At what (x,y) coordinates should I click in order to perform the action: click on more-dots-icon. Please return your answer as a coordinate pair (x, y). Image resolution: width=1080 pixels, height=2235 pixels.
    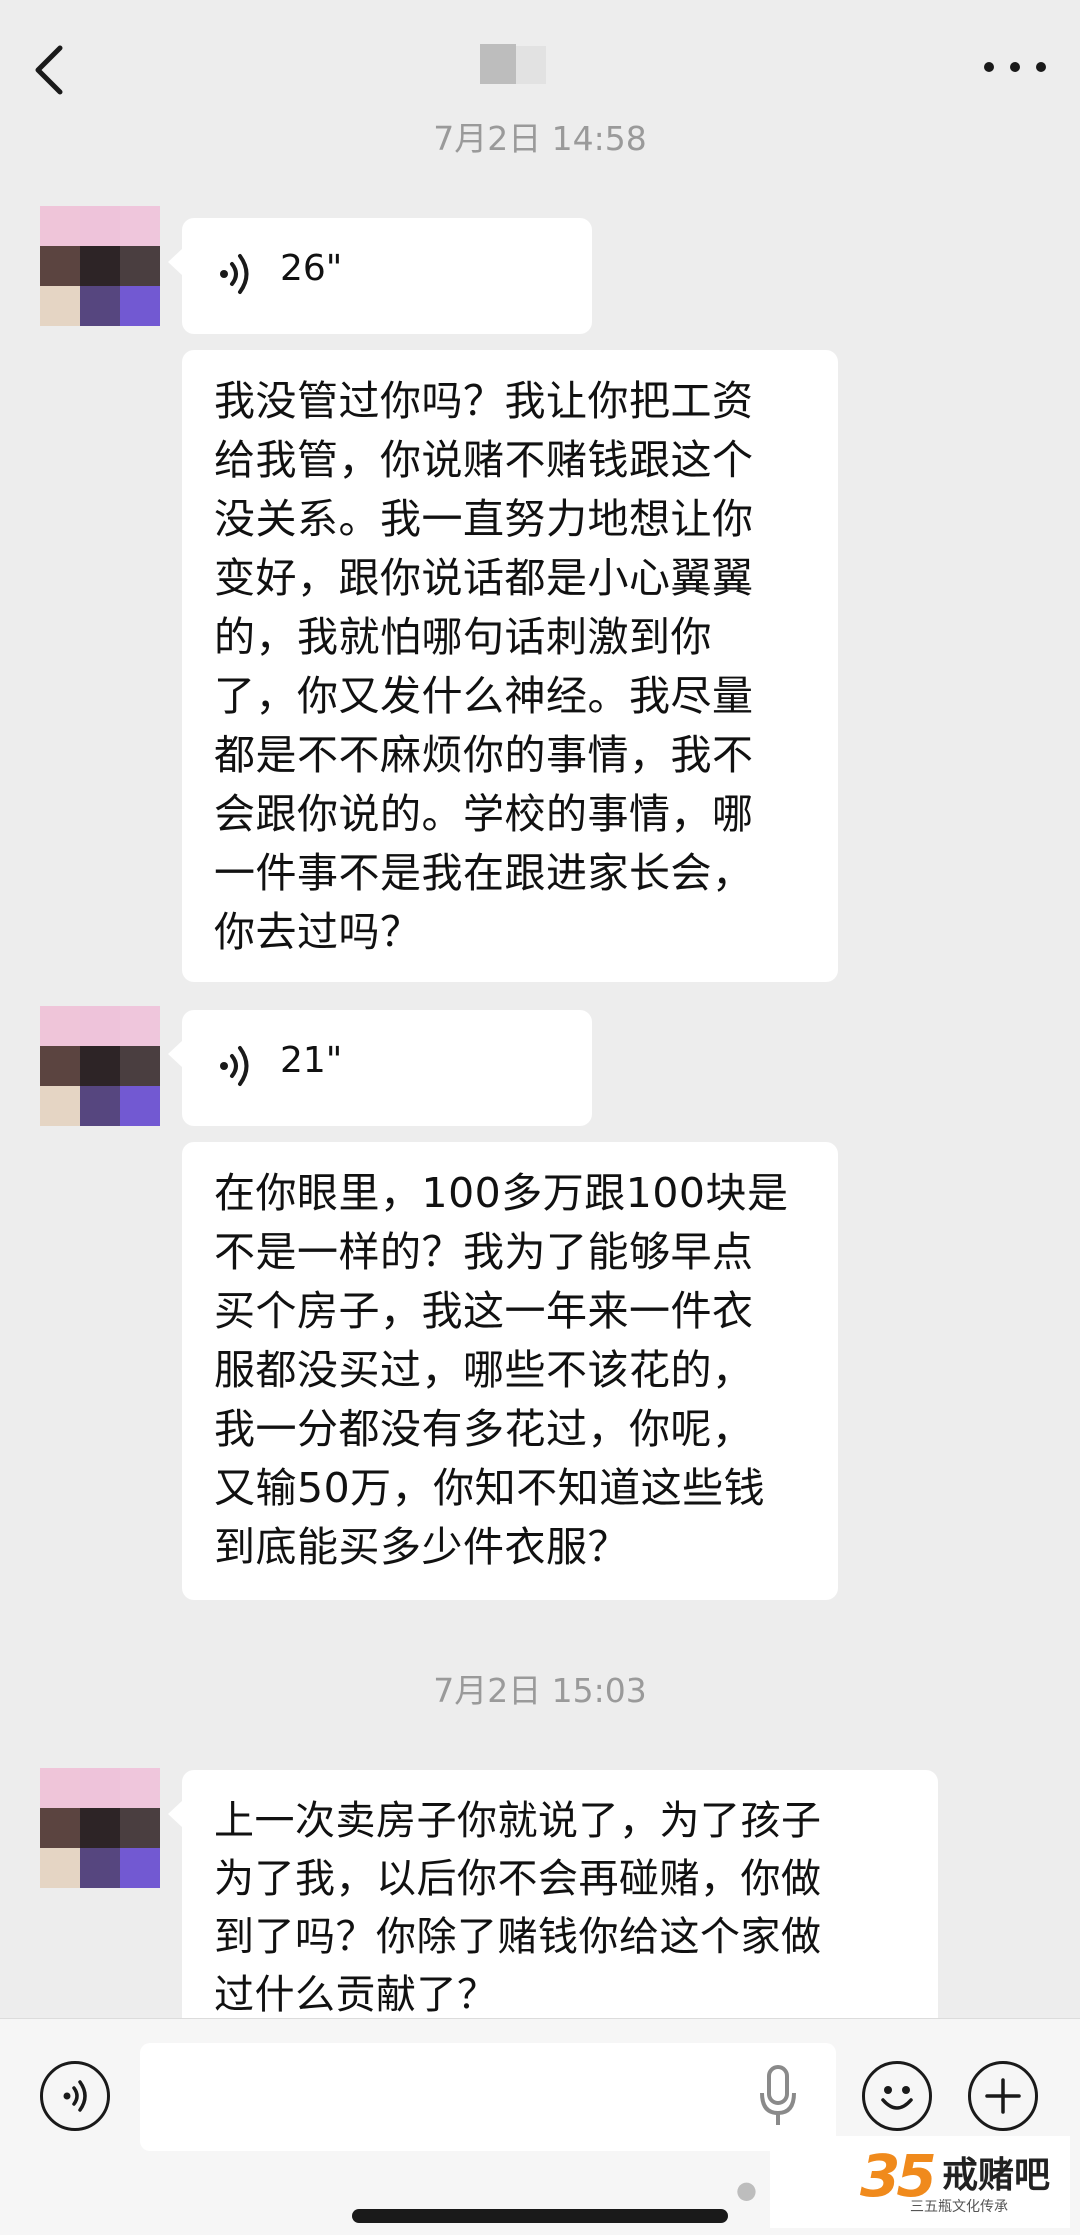
    Looking at the image, I should click on (989, 67).